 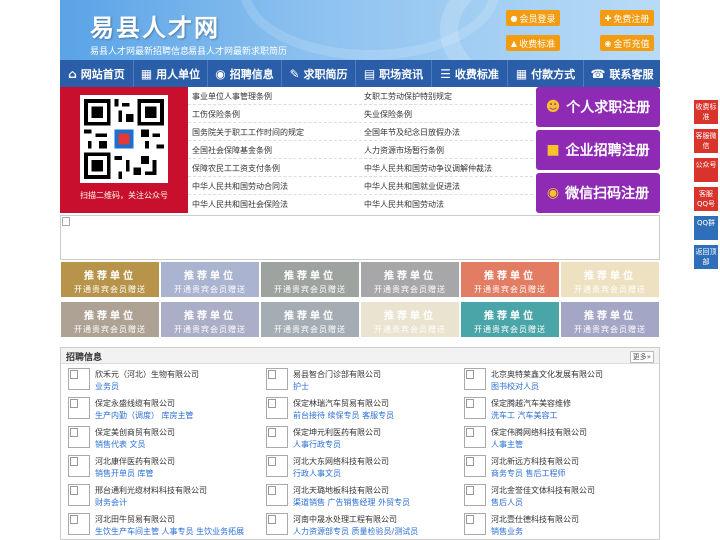 I want to click on company-name: 北京奥特莱鑫文化发展有限公司, so click(x=547, y=374).